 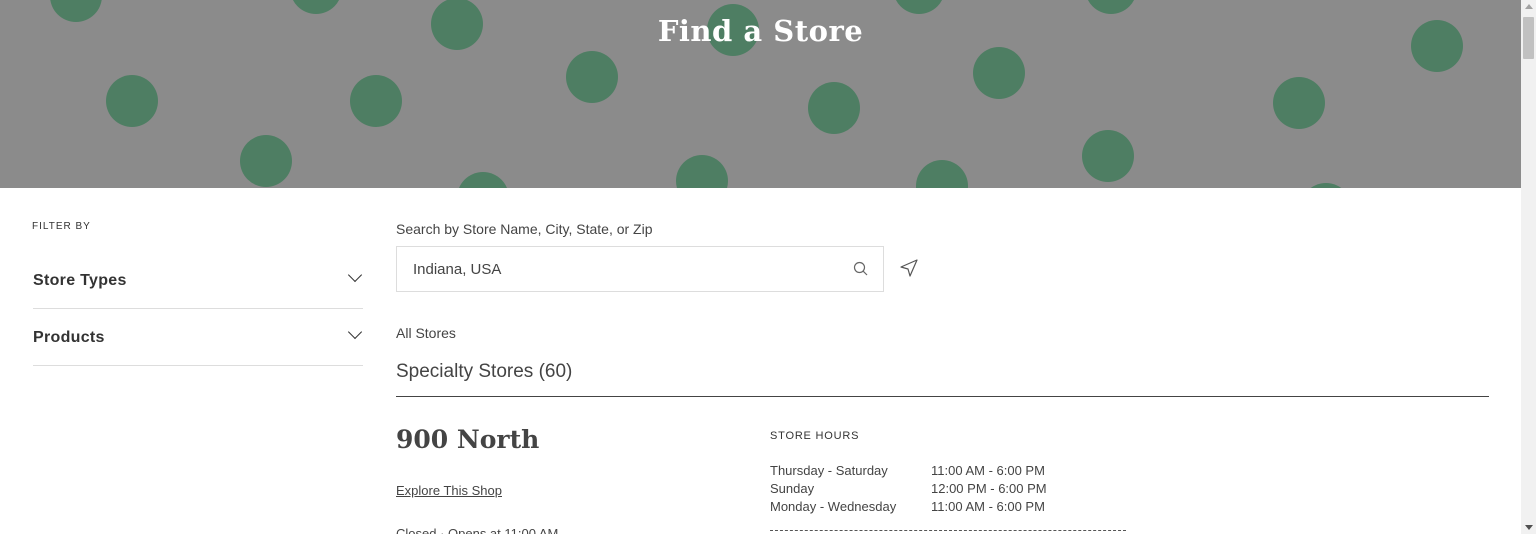 What do you see at coordinates (1528, 267) in the screenshot?
I see `vertical-scrollbar` at bounding box center [1528, 267].